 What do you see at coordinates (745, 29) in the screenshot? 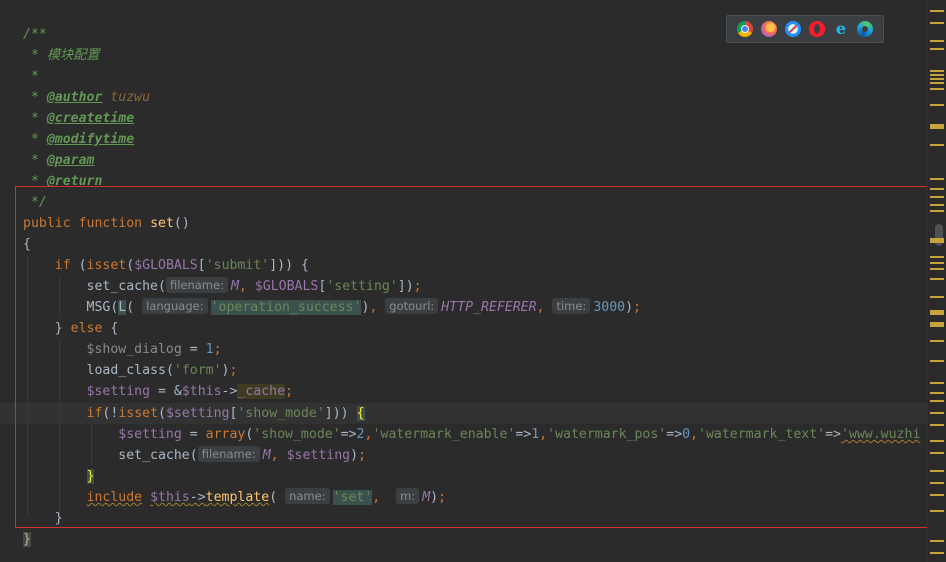
I see `chrome-icon` at bounding box center [745, 29].